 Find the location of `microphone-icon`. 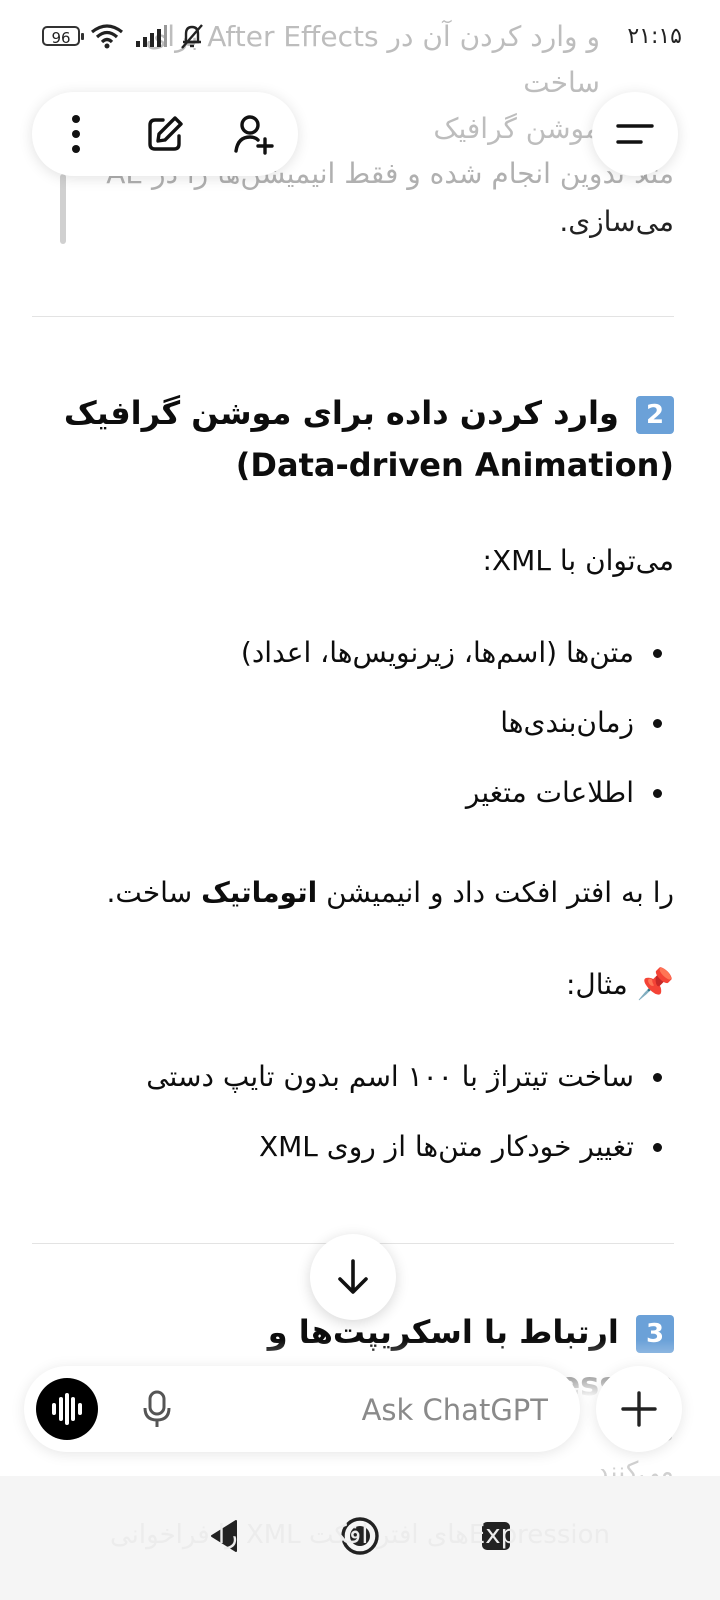

microphone-icon is located at coordinates (157, 1408).